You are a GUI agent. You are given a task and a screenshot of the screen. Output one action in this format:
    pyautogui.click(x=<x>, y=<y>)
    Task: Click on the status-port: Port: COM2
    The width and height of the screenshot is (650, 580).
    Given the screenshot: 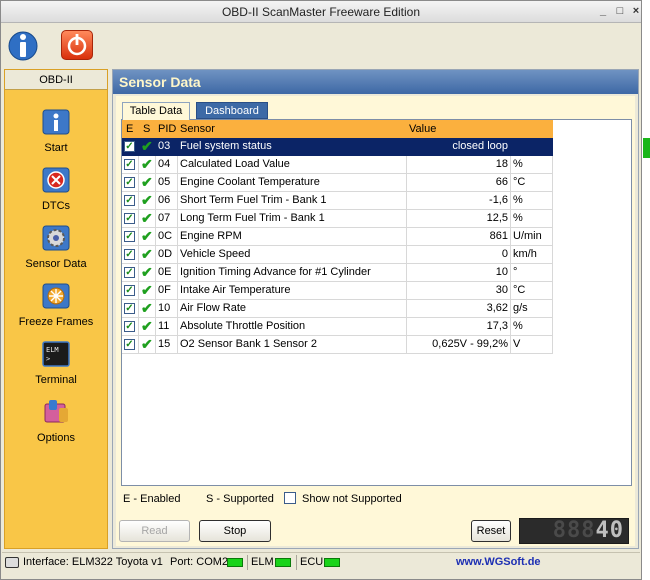 What is the action you would take?
    pyautogui.click(x=199, y=562)
    